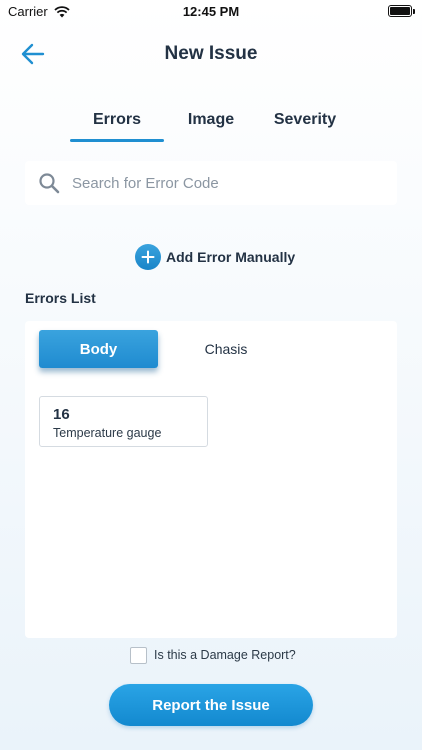 Image resolution: width=422 pixels, height=750 pixels. Describe the element at coordinates (60, 298) in the screenshot. I see `errors-list-title: Errors List` at that location.